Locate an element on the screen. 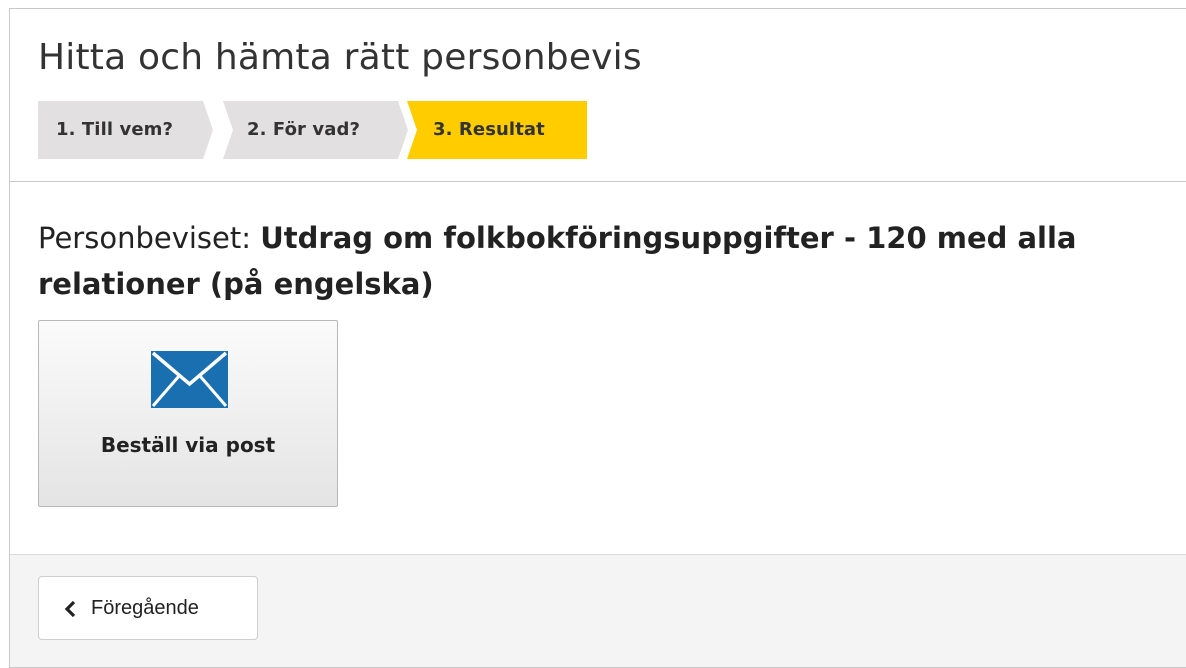 Image resolution: width=1186 pixels, height=668 pixels. order-by-post-button: Beställ via post is located at coordinates (188, 413).